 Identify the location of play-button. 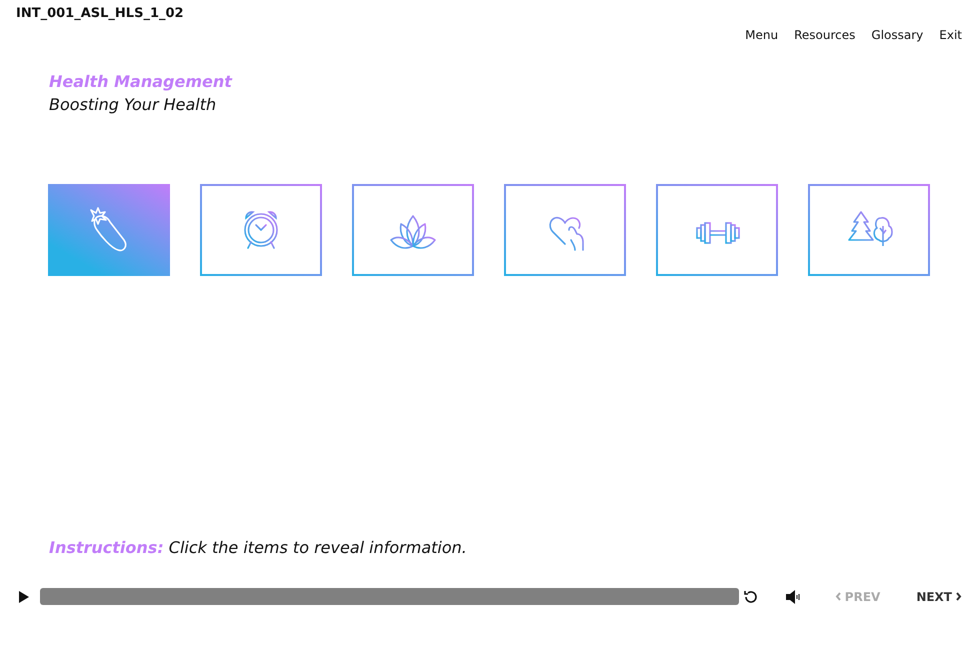
(24, 597).